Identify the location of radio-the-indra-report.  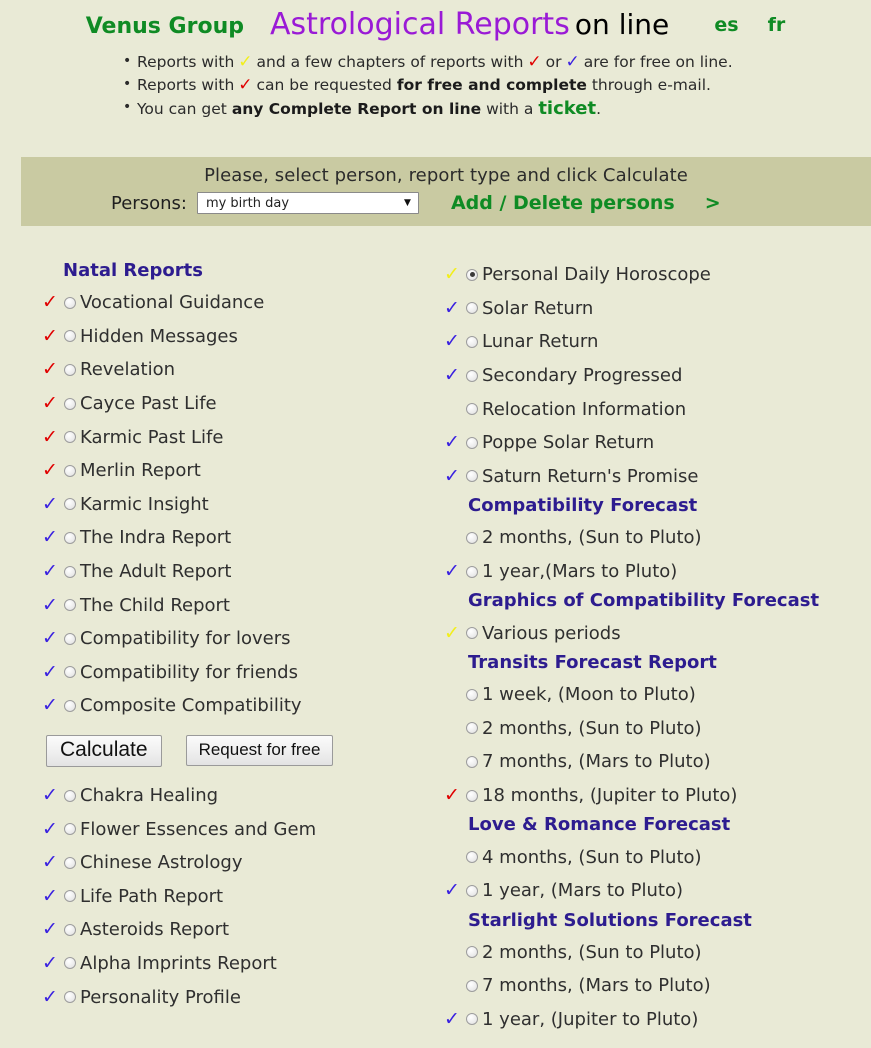
(70, 537).